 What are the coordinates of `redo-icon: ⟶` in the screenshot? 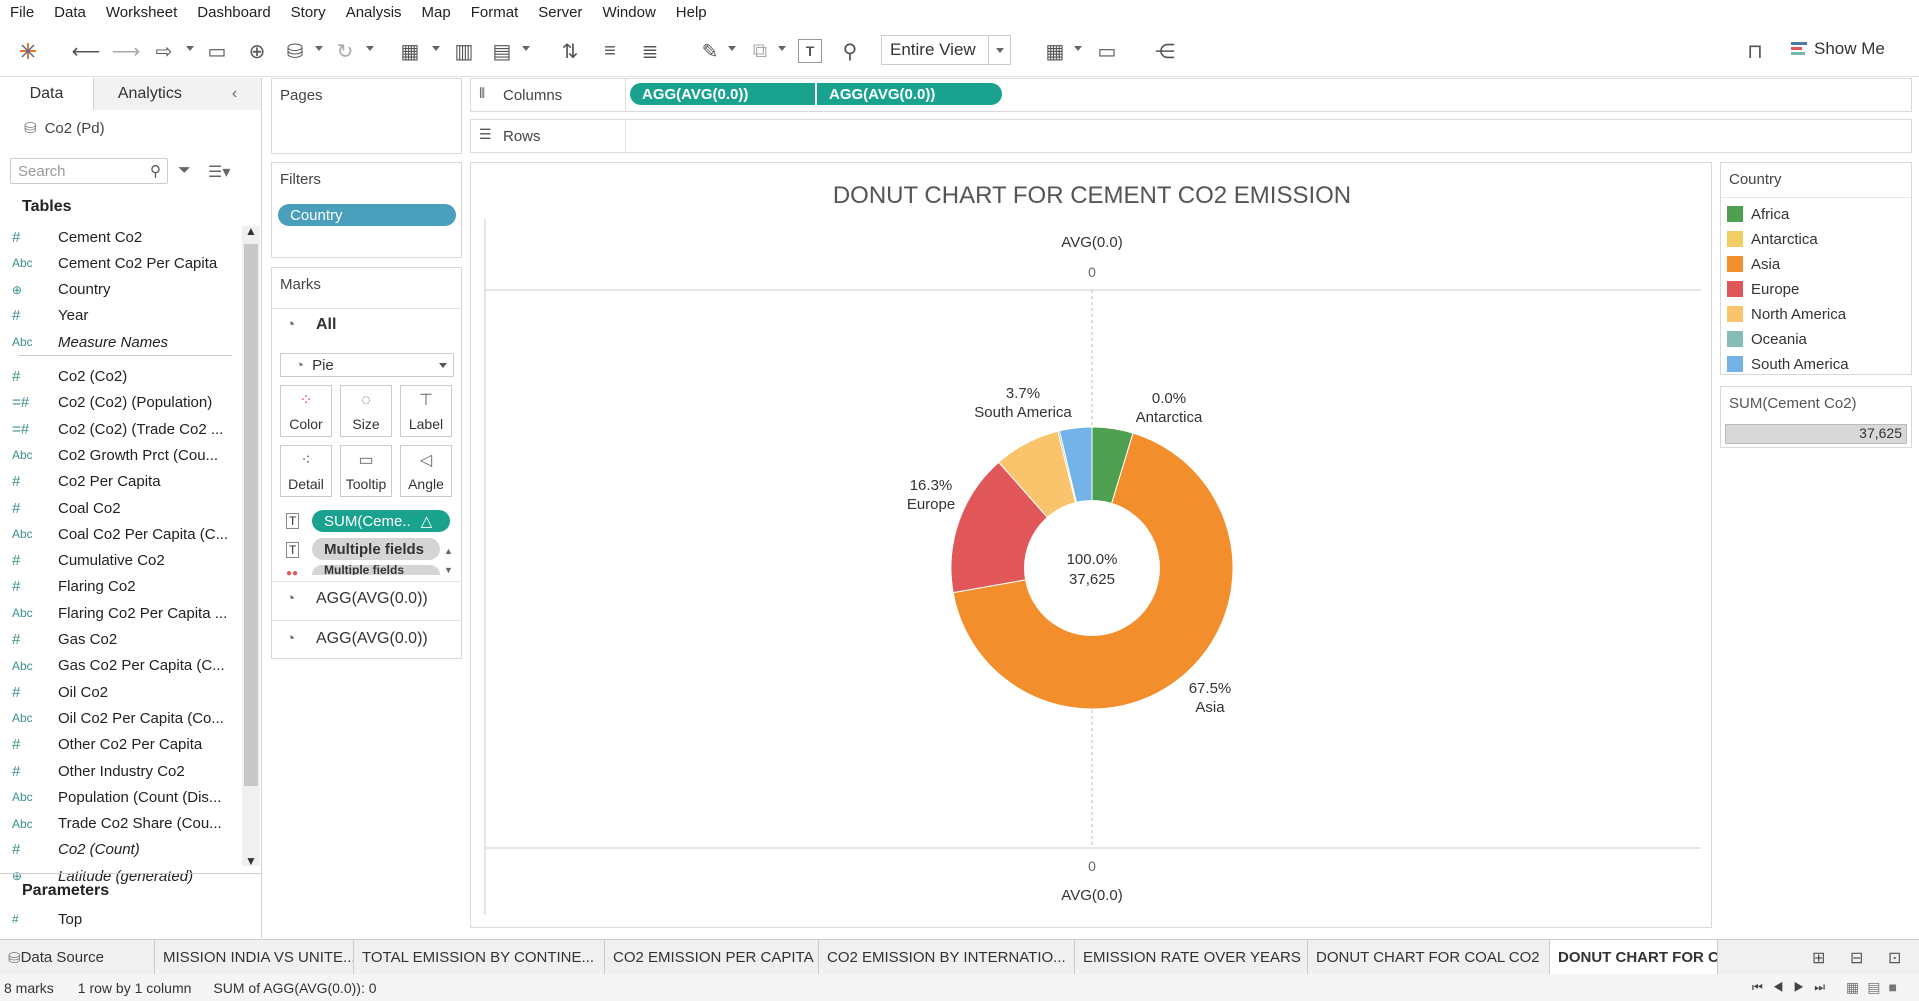 It's located at (126, 51).